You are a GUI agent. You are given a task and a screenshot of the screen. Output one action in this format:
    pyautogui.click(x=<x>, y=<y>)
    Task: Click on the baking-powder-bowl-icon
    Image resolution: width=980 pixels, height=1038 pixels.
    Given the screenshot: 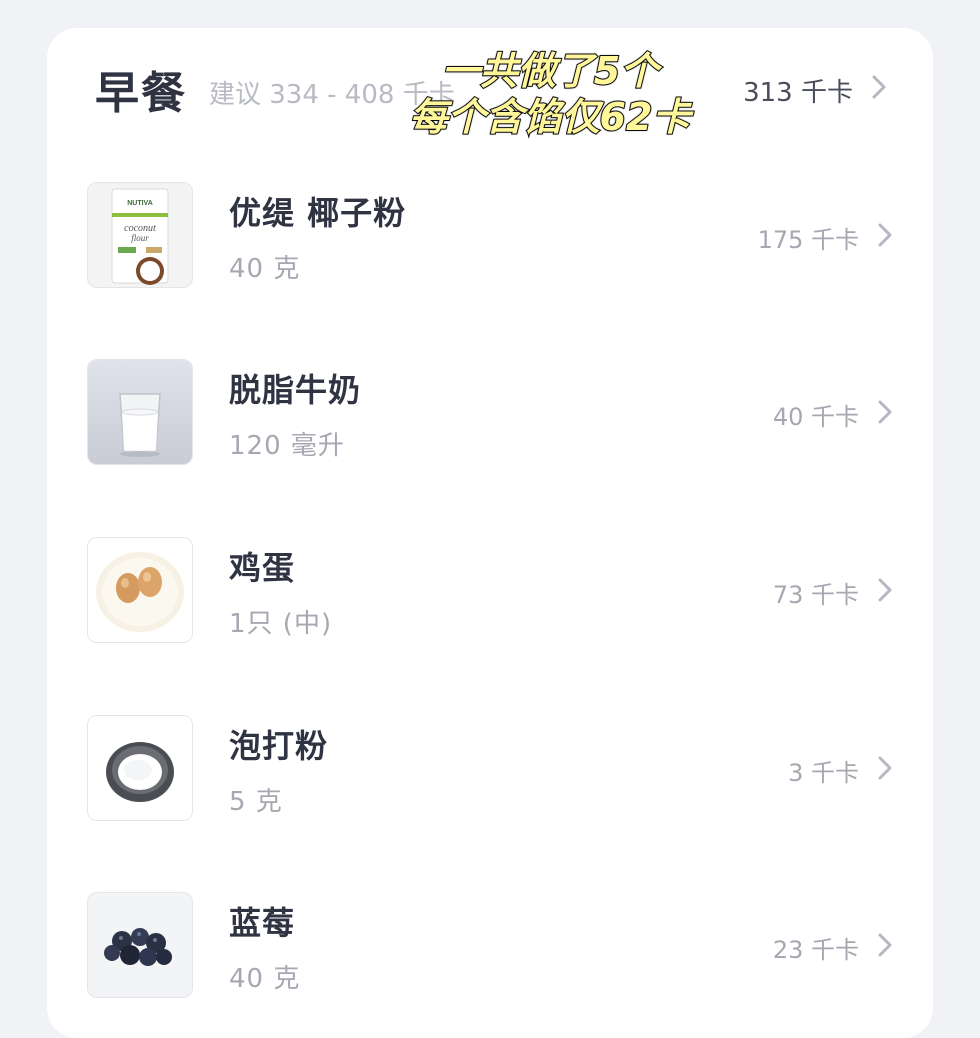 What is the action you would take?
    pyautogui.click(x=140, y=768)
    